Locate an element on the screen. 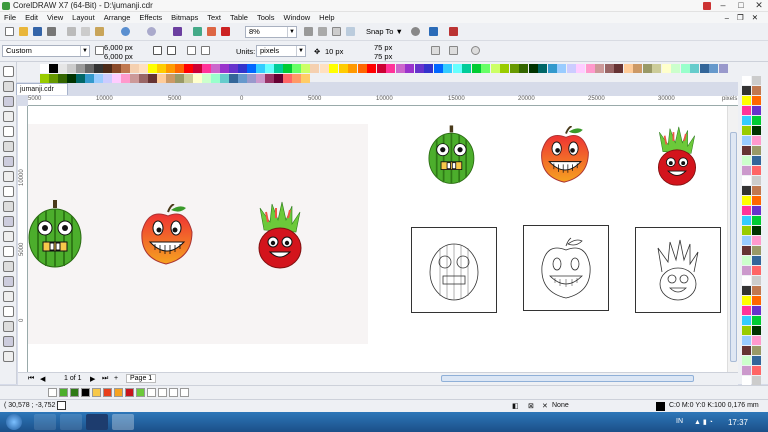  transparency-tool-icon is located at coordinates (8, 266).